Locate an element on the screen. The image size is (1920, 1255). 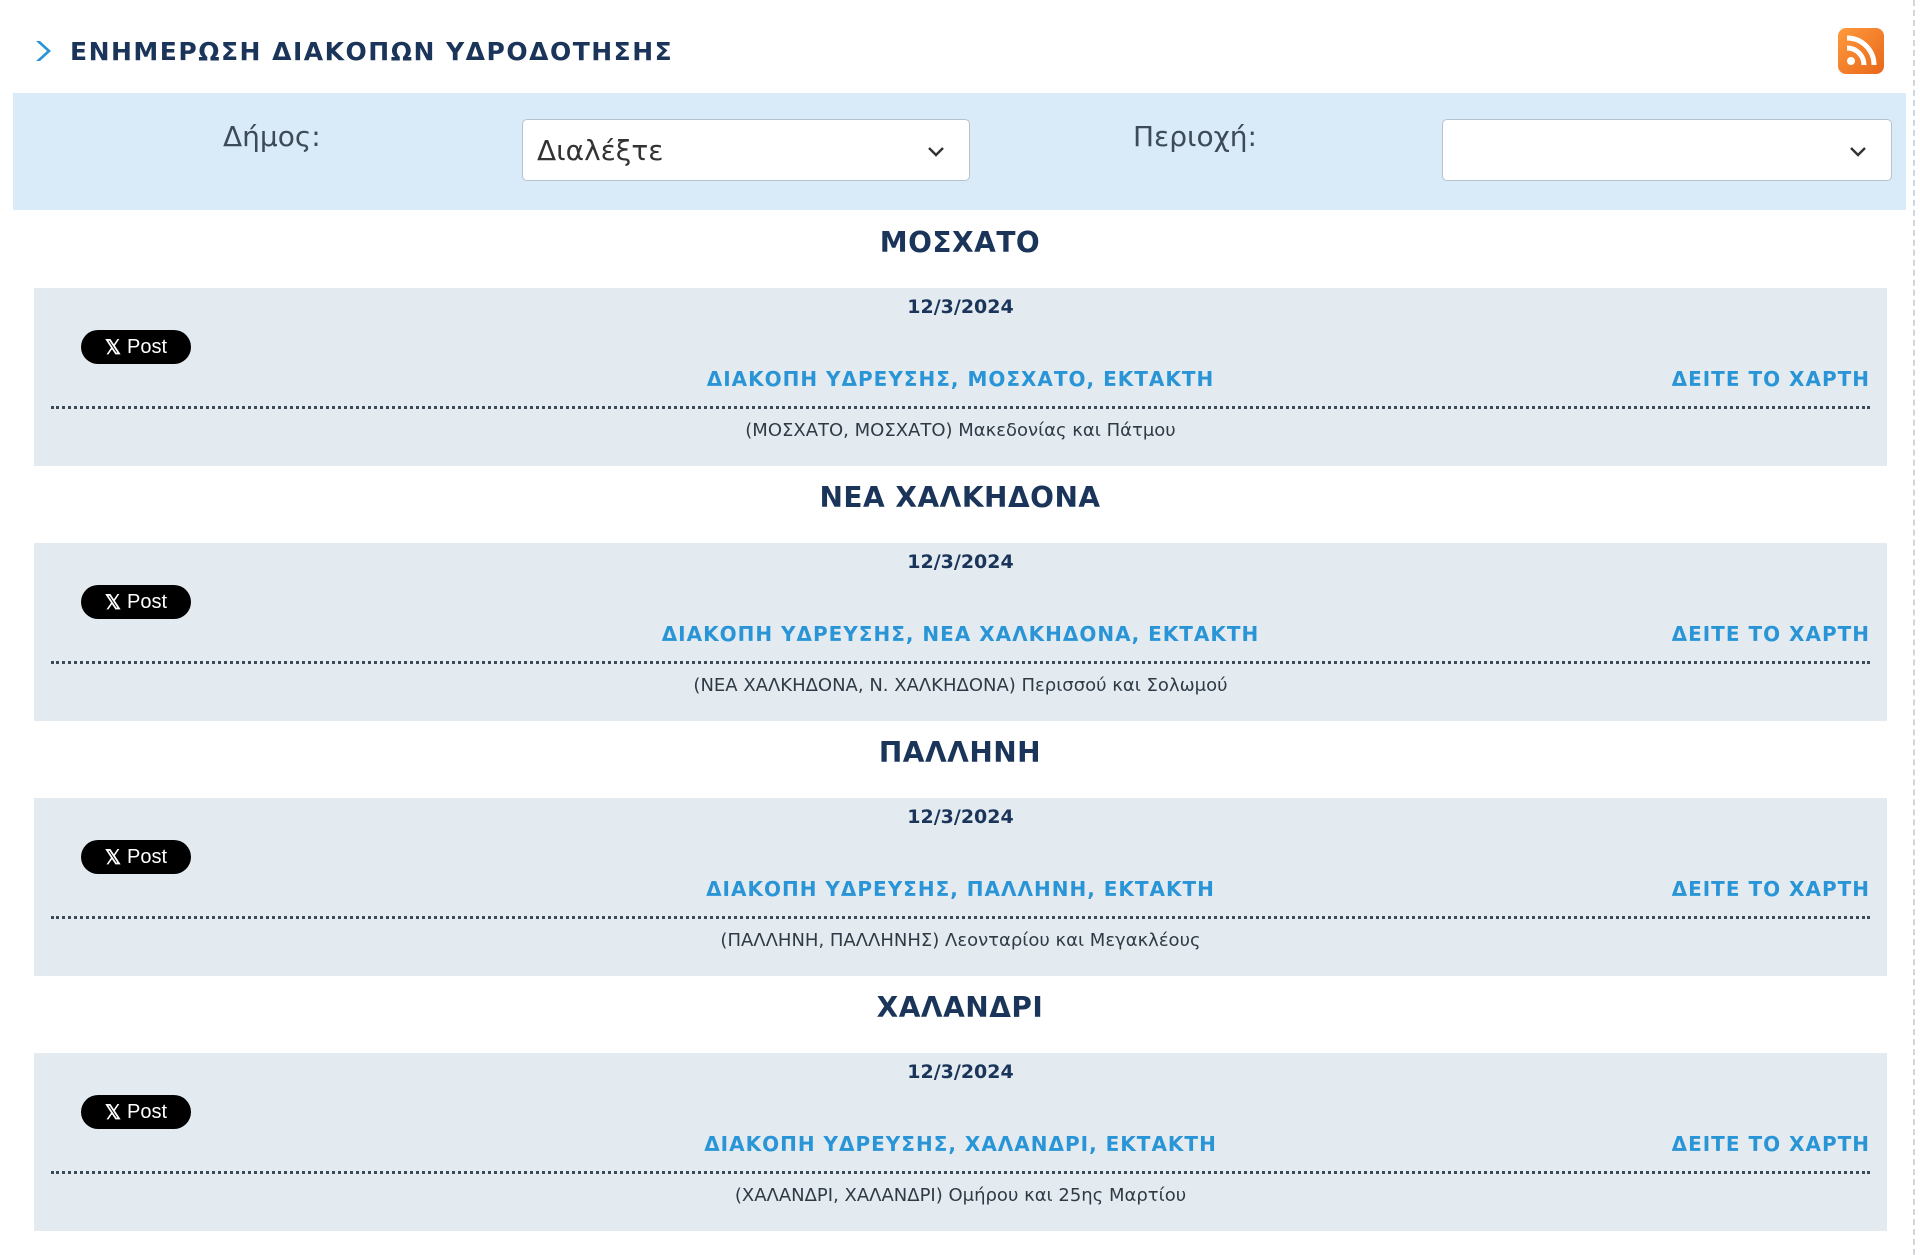
outage-description: (ΜΟΣΧΑΤΟ, ΜΟΣΧΑΤΟ) Μακεδονίας και Πάτμου is located at coordinates (960, 430).